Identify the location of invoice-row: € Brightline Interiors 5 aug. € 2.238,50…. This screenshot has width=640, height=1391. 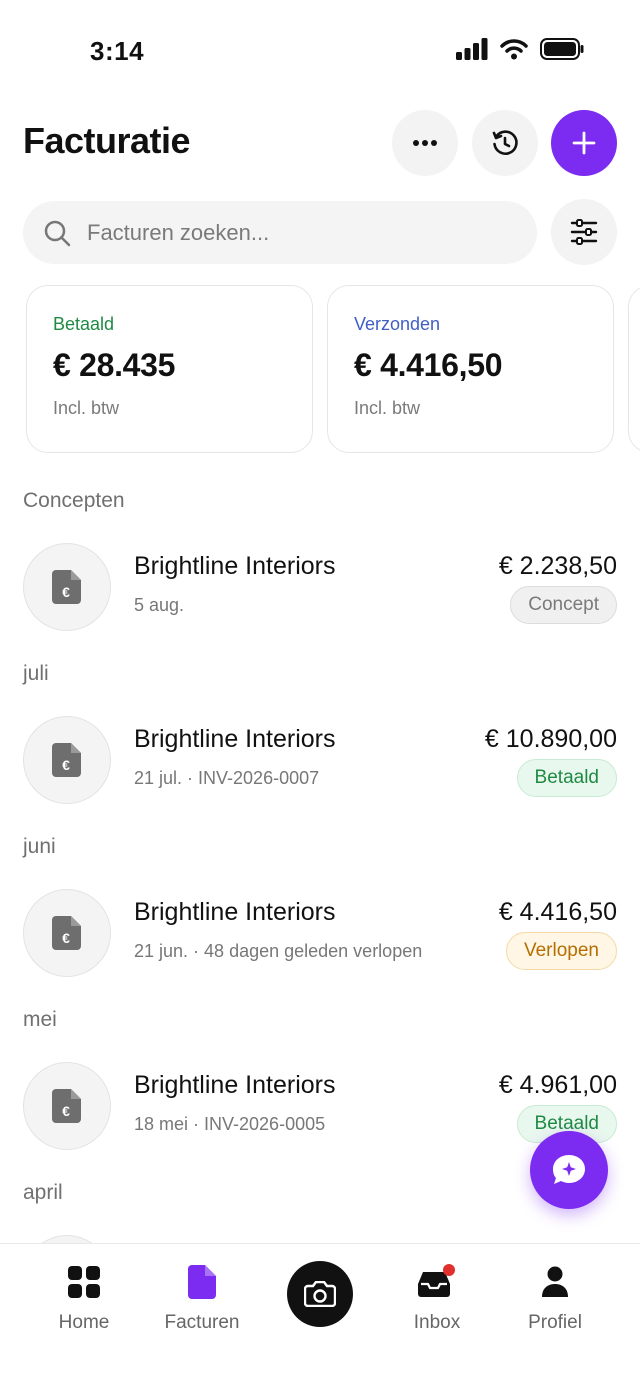
(320, 589).